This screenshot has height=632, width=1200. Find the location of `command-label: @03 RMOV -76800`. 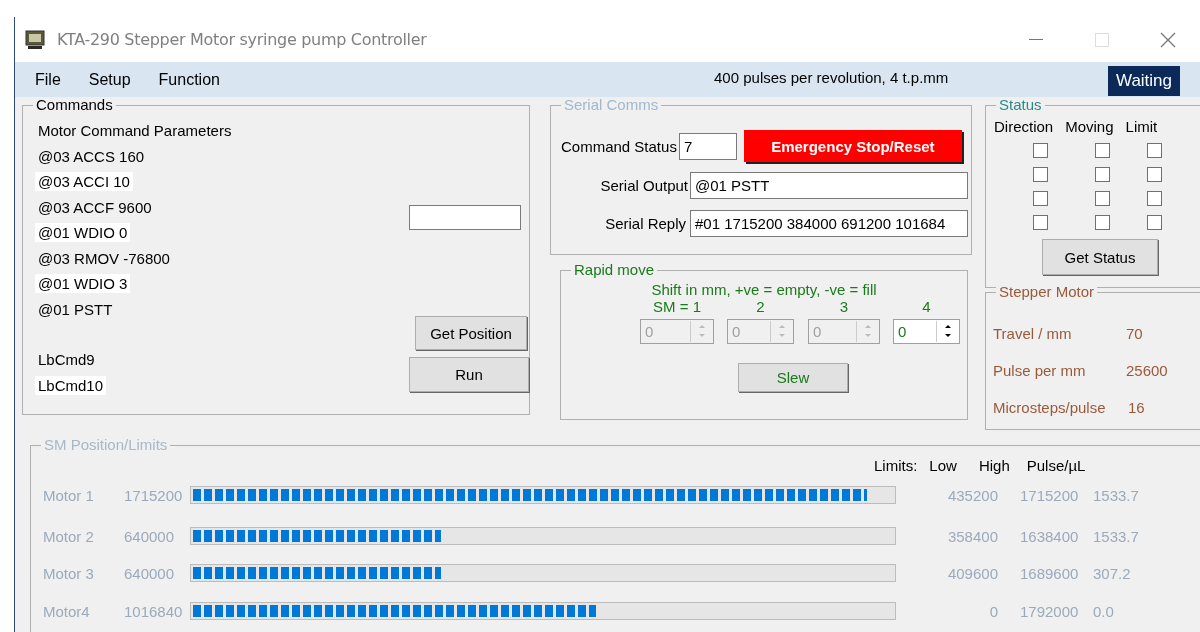

command-label: @03 RMOV -76800 is located at coordinates (104, 258).